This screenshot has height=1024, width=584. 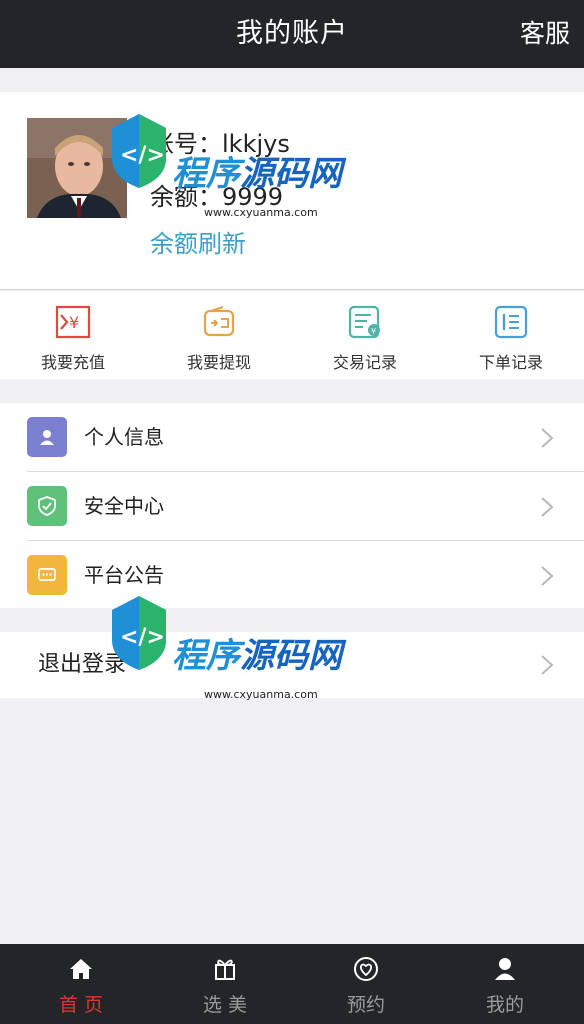 I want to click on customer-service-button: 客服, so click(x=545, y=34).